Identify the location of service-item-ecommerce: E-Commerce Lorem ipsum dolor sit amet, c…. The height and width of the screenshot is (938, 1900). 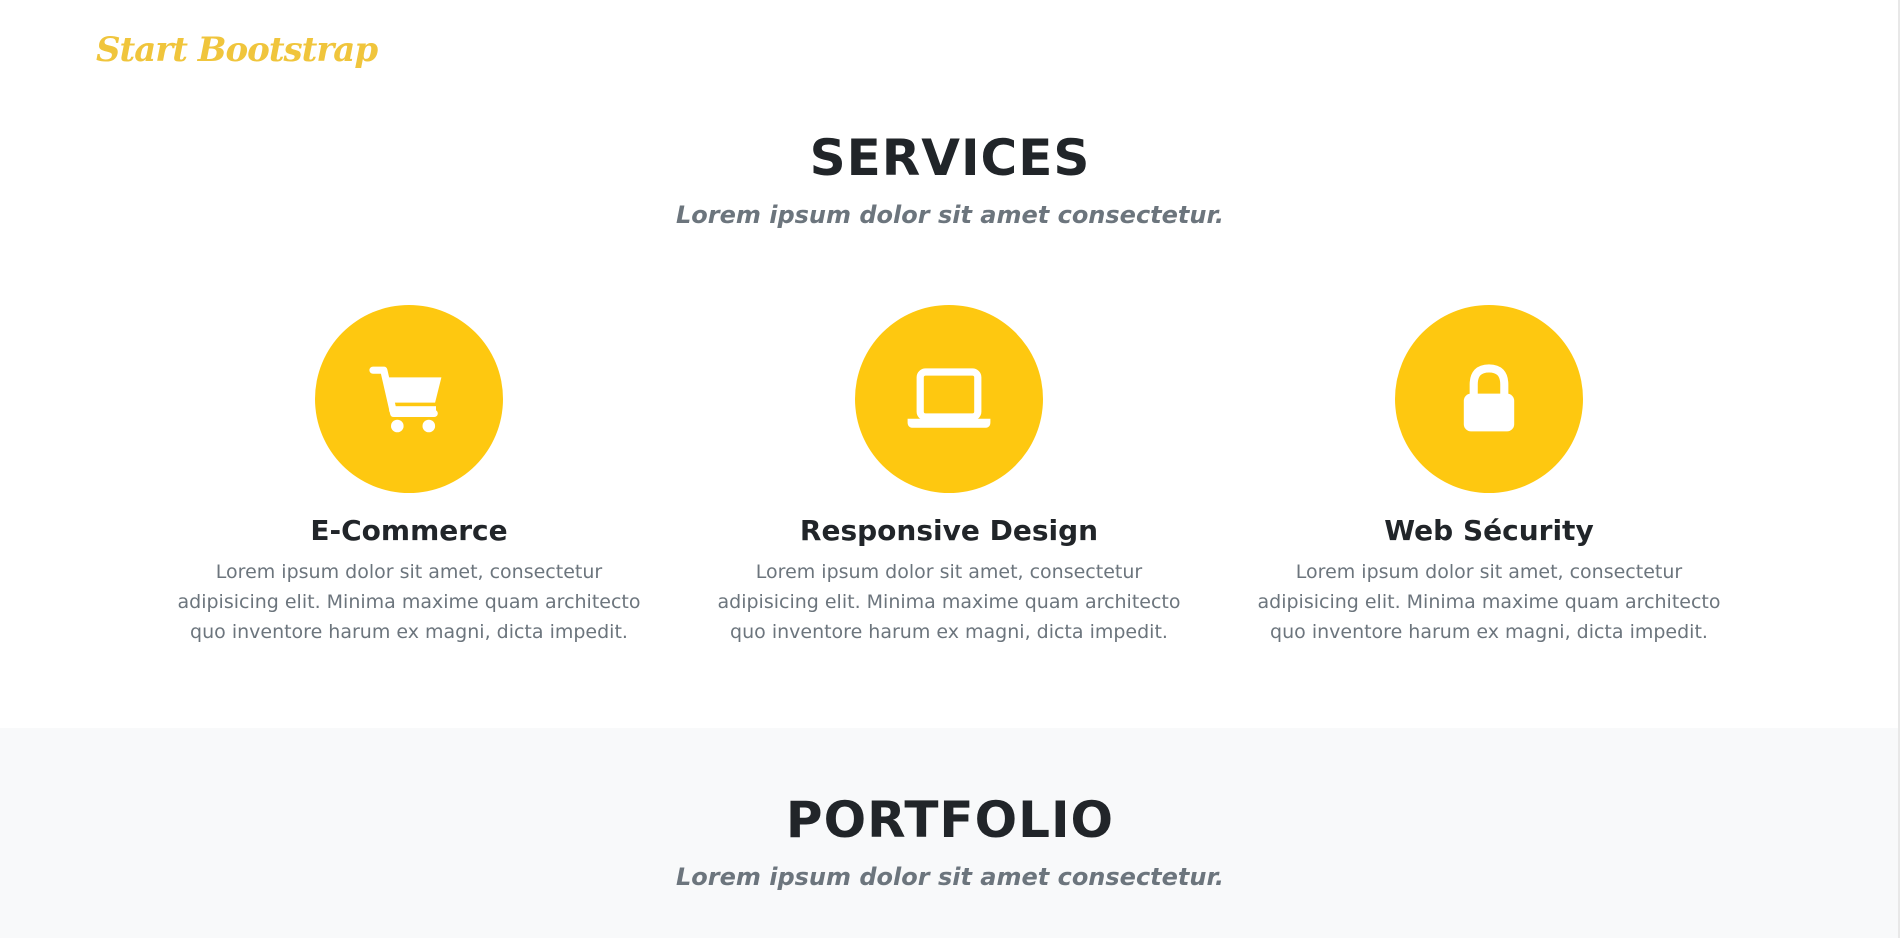
(409, 476).